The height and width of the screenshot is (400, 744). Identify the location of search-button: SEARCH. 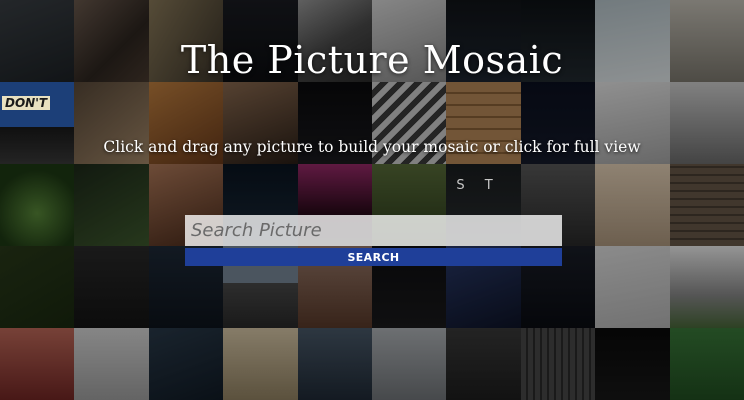
(373, 257).